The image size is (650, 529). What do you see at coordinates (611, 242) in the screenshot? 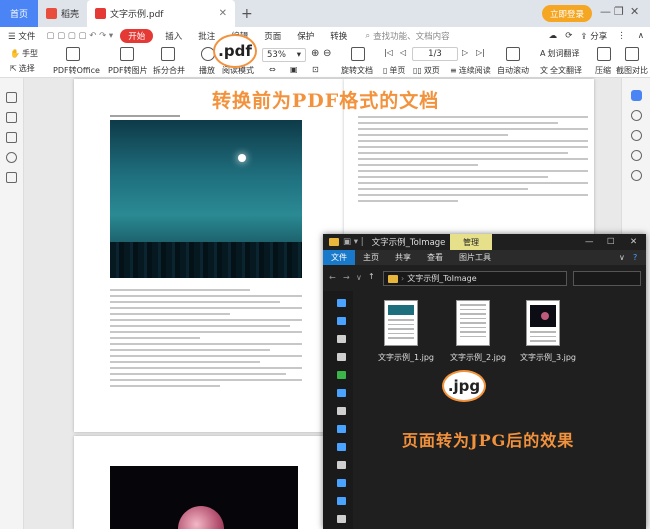
I see `explorer-maximize-icon: ☐` at bounding box center [611, 242].